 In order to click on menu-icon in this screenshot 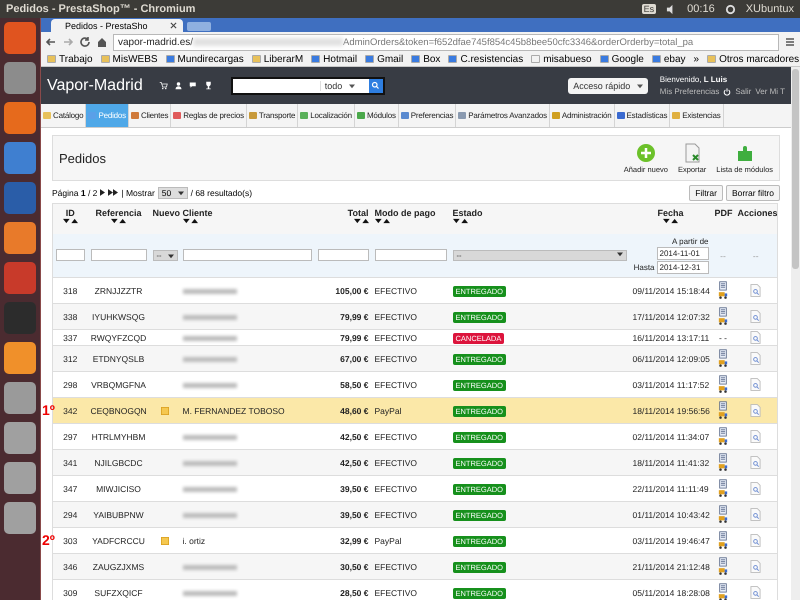, I will do `click(790, 42)`.